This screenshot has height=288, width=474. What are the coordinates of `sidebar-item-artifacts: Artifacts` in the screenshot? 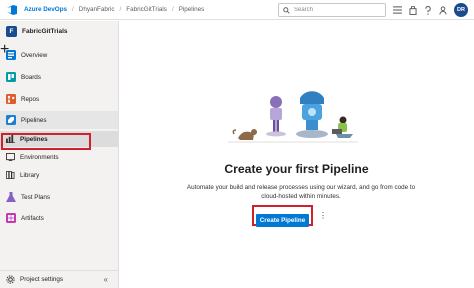 It's located at (59, 218).